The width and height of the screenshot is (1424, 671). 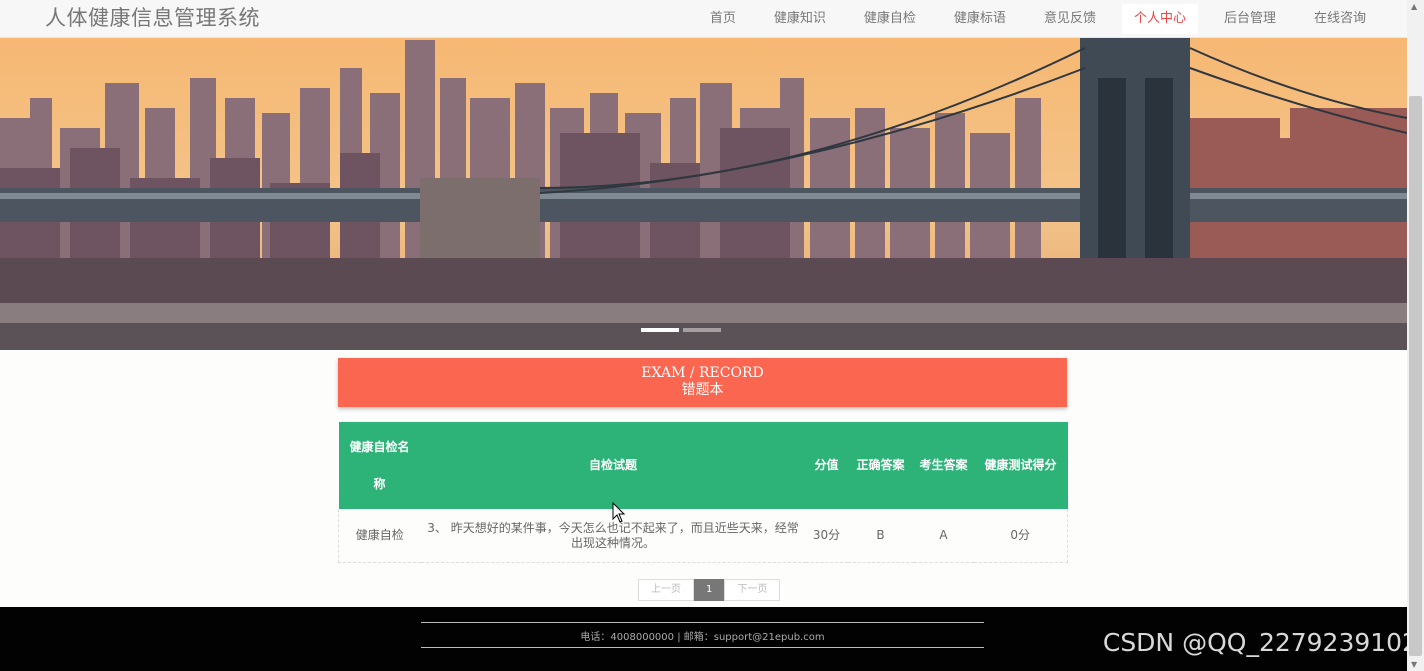 I want to click on section-title-banner: EXAM / RECORD 错题本, so click(x=702, y=382).